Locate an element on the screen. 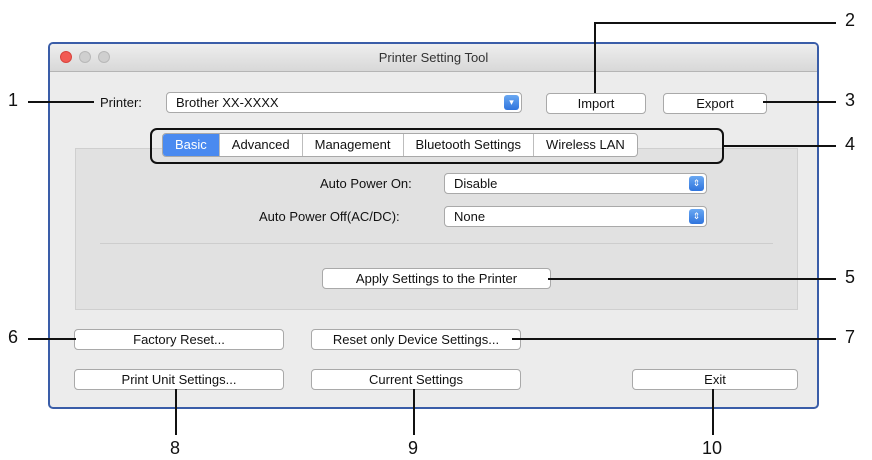 Image resolution: width=872 pixels, height=460 pixels. tabs-callout-outline is located at coordinates (437, 146).